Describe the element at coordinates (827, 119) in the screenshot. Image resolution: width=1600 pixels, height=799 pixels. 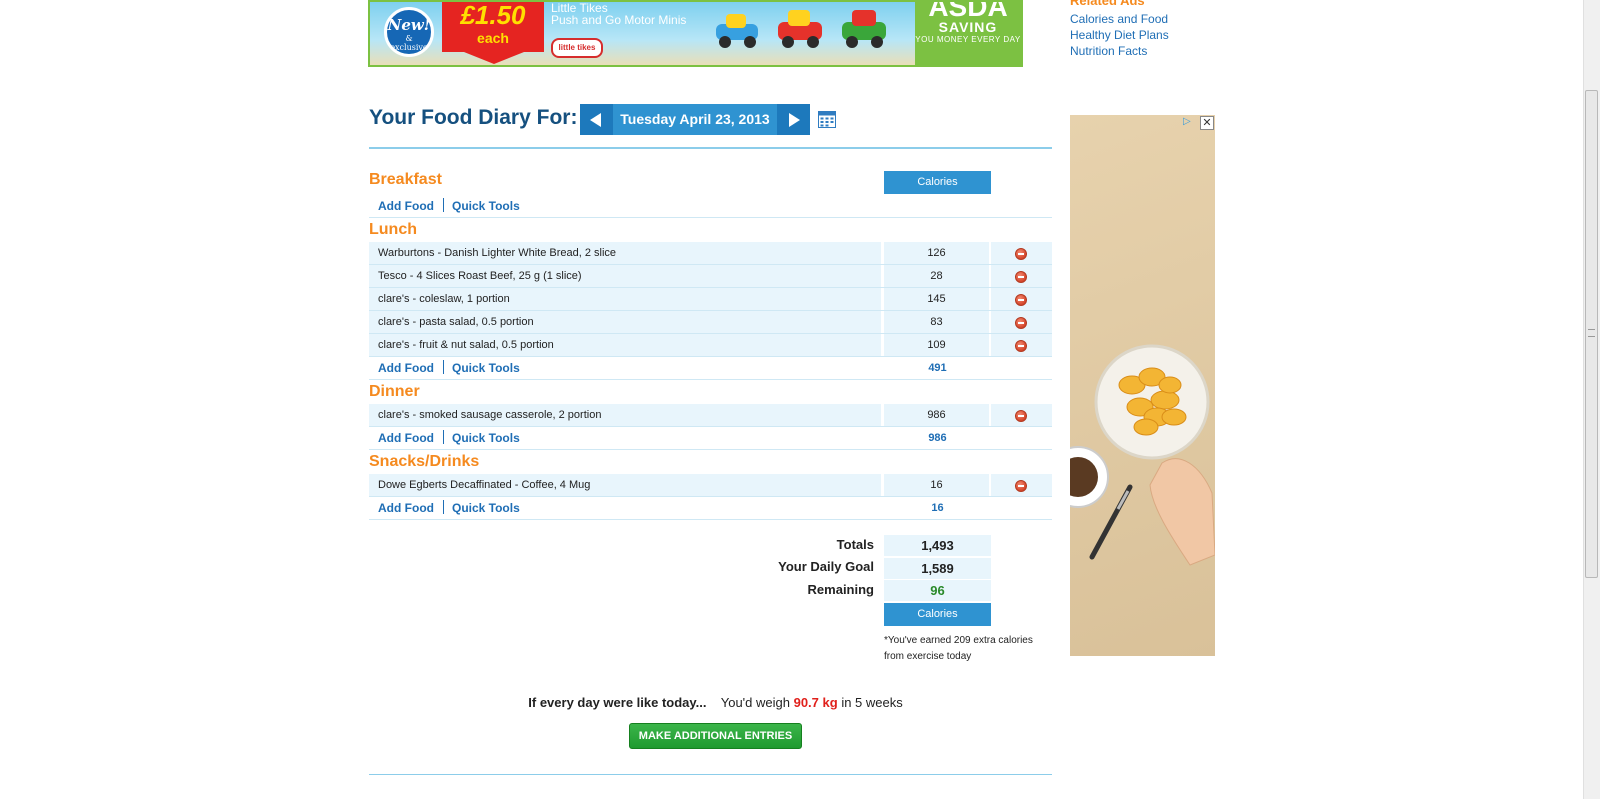
I see `calendar-icon` at that location.